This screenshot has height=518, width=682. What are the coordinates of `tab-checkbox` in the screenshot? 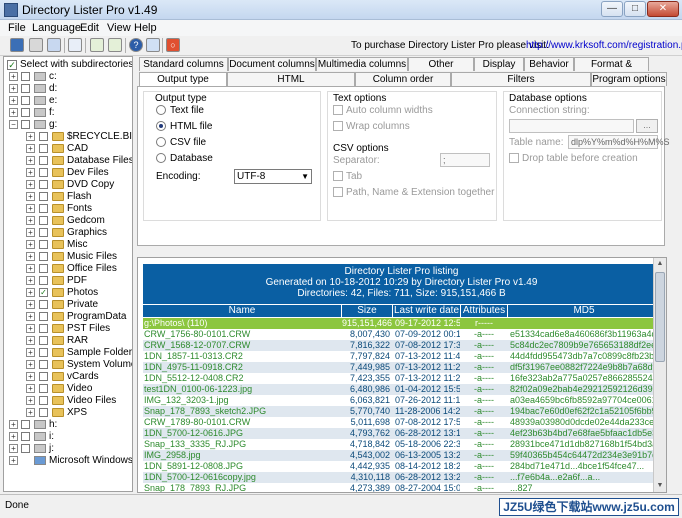 It's located at (338, 176).